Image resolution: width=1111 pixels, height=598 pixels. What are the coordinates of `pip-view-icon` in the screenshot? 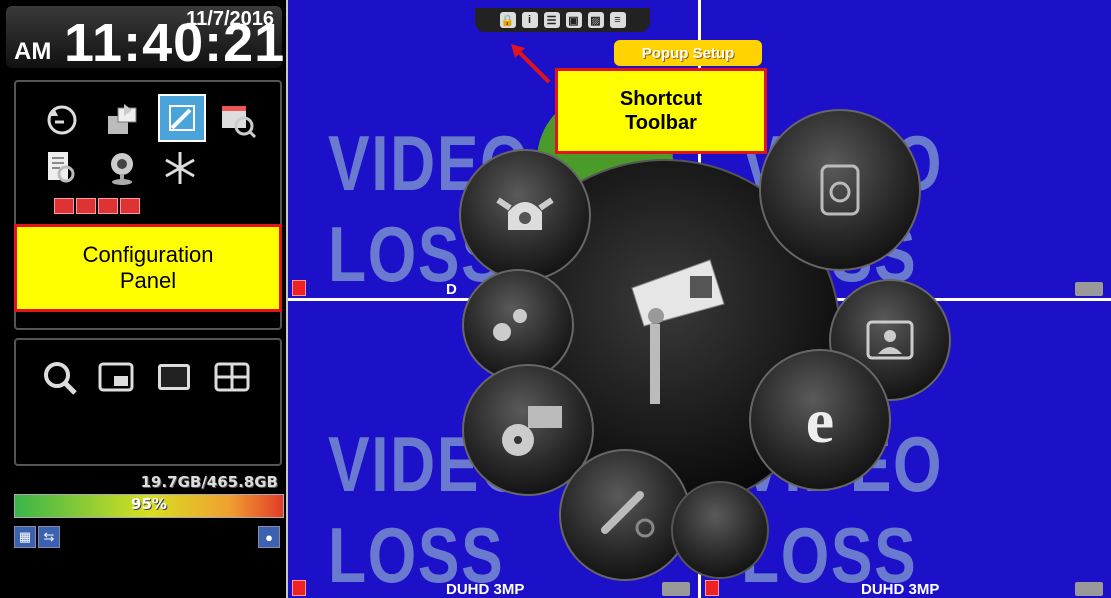 It's located at (116, 378).